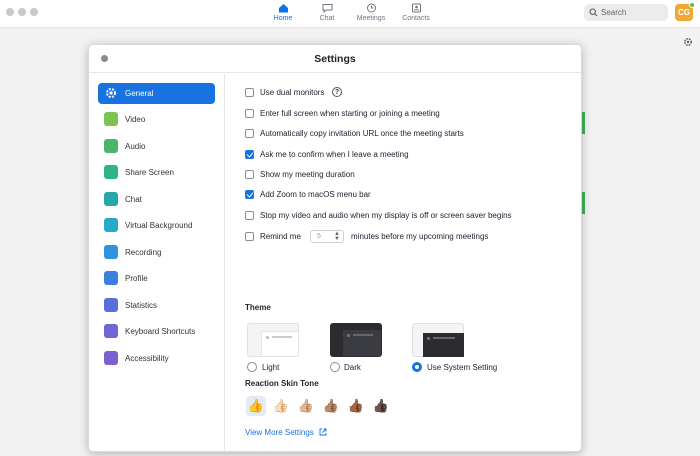  I want to click on theme-dark-label: Dark, so click(352, 367).